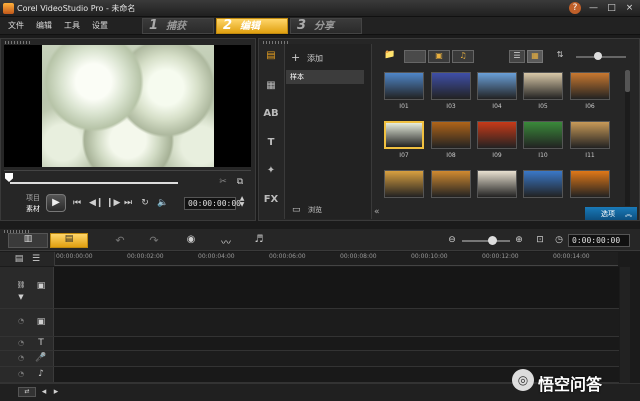 This screenshot has height=401, width=640. What do you see at coordinates (28, 240) in the screenshot?
I see `storyboard-view-button: ▥` at bounding box center [28, 240].